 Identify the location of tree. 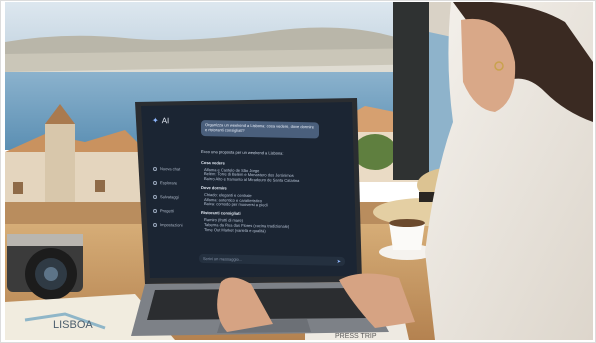
(375, 152).